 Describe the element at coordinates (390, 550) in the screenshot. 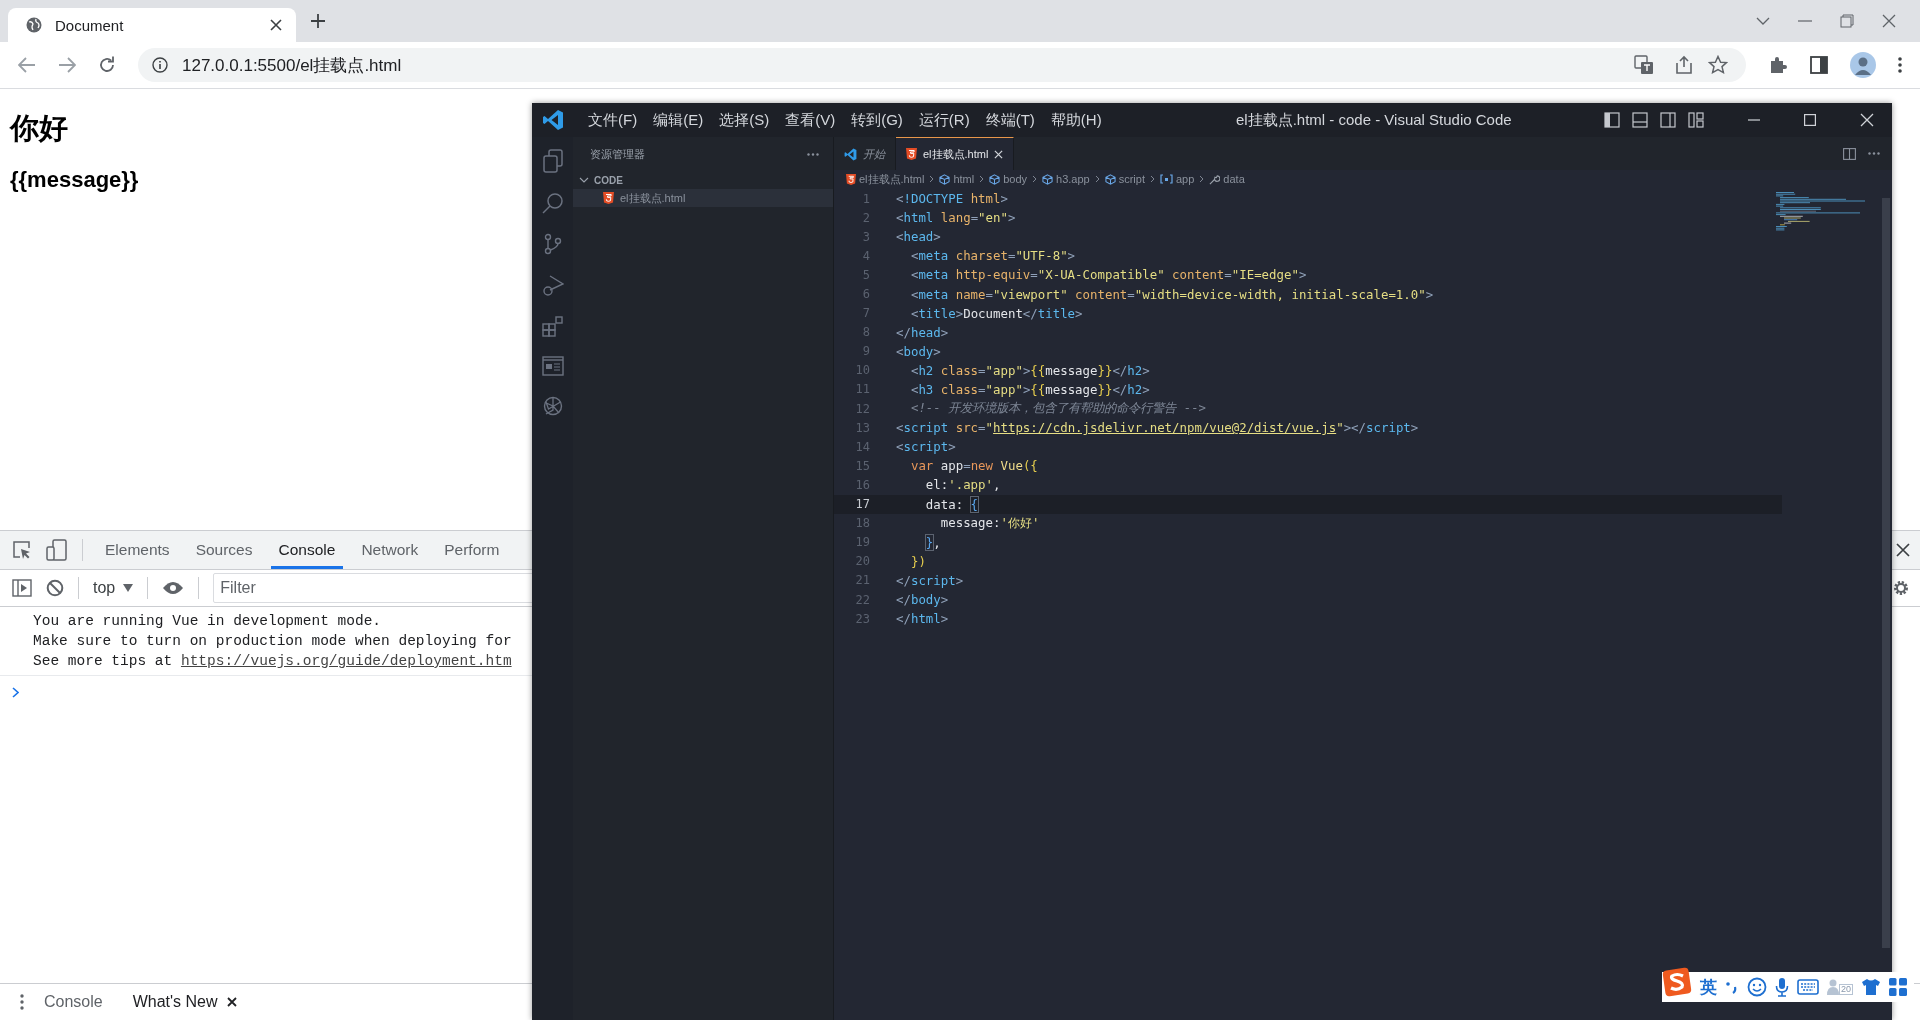

I see `devtools-tab: Network` at that location.